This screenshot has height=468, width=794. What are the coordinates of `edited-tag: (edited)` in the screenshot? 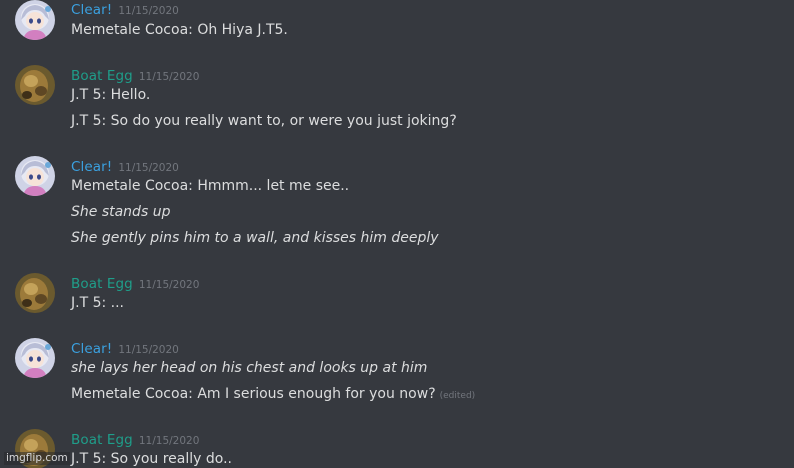 It's located at (457, 396).